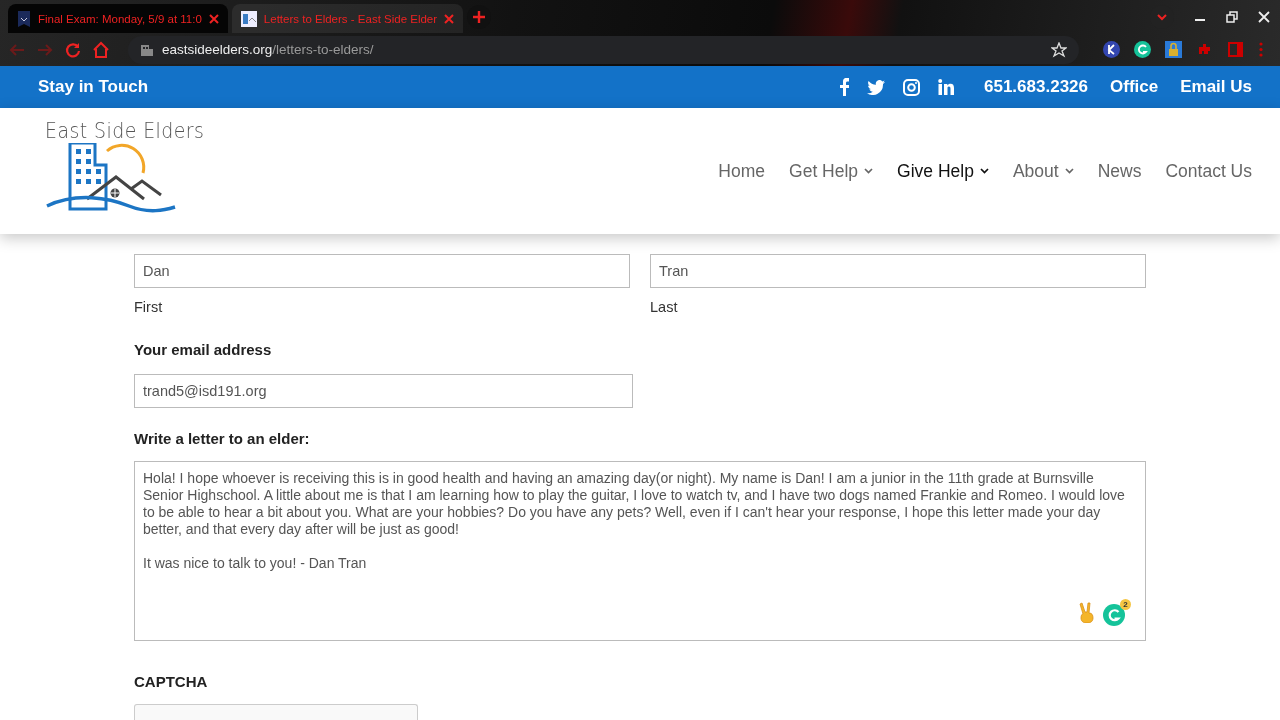 The image size is (1280, 720). What do you see at coordinates (1134, 87) in the screenshot?
I see `top-bar-link: Office` at bounding box center [1134, 87].